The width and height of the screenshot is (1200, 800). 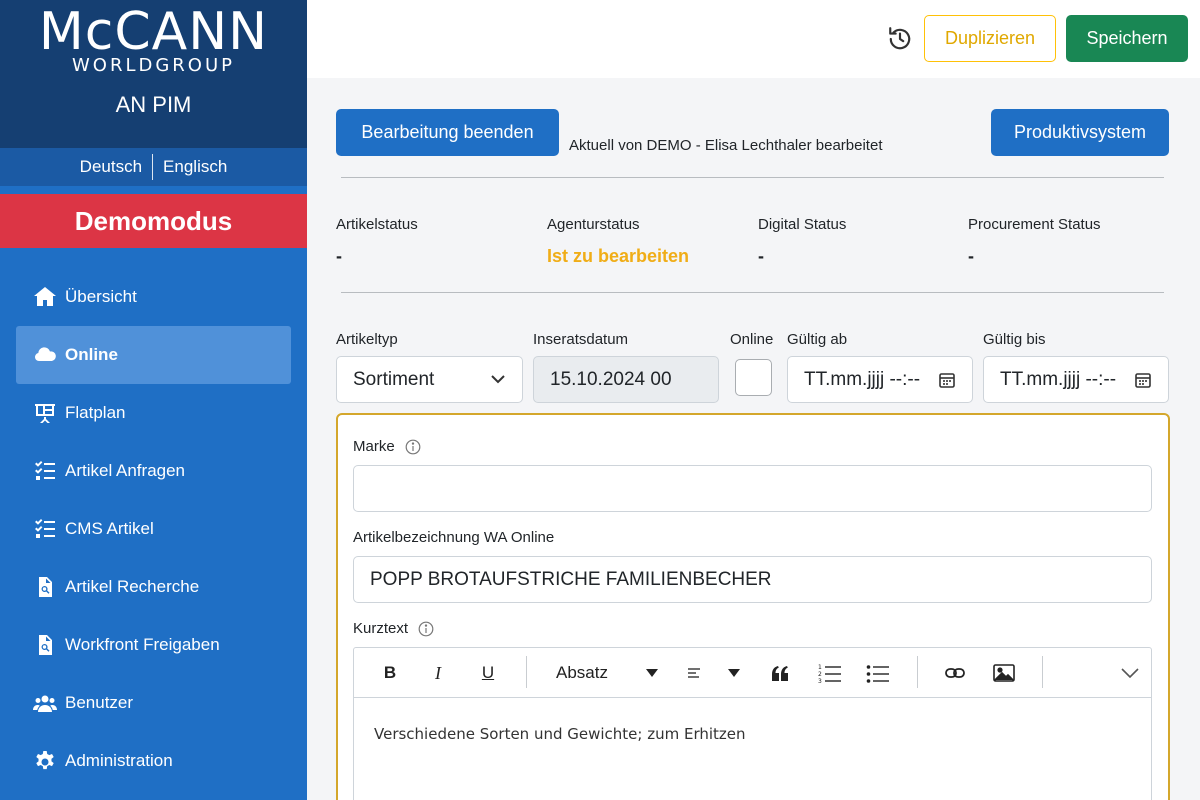 What do you see at coordinates (153, 32) in the screenshot?
I see `logo-main: McCANN` at bounding box center [153, 32].